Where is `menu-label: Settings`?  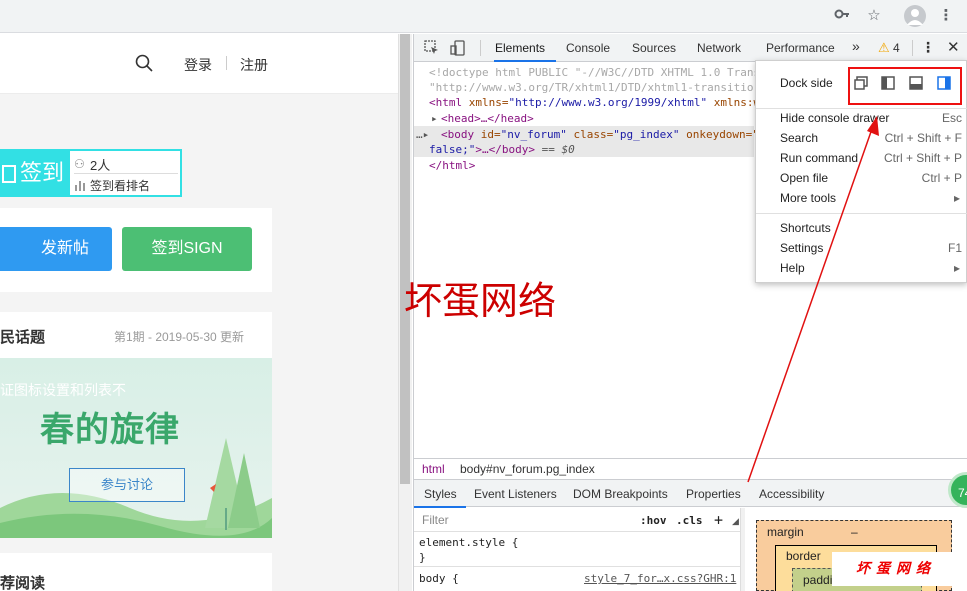 menu-label: Settings is located at coordinates (802, 248).